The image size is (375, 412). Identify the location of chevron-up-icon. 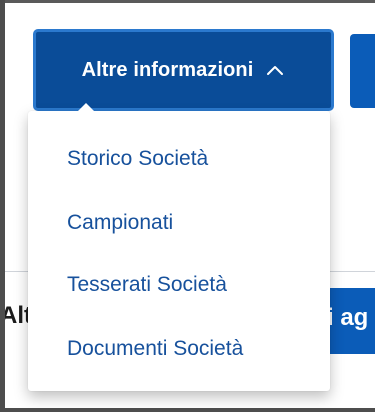
(275, 70).